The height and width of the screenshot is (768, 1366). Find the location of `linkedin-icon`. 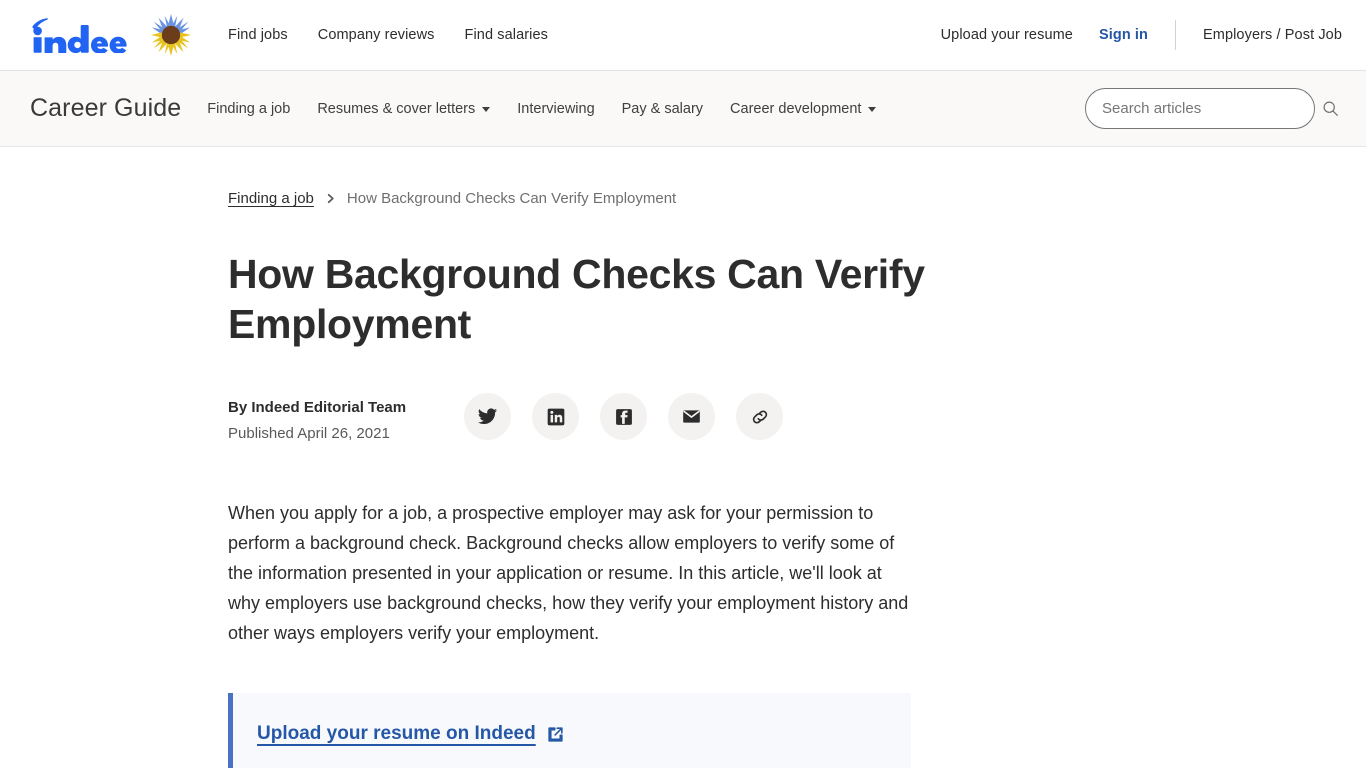

linkedin-icon is located at coordinates (555, 416).